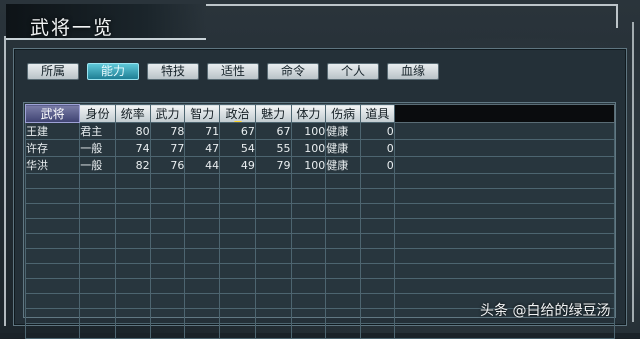  Describe the element at coordinates (167, 165) in the screenshot. I see `cell-war: 76` at that location.